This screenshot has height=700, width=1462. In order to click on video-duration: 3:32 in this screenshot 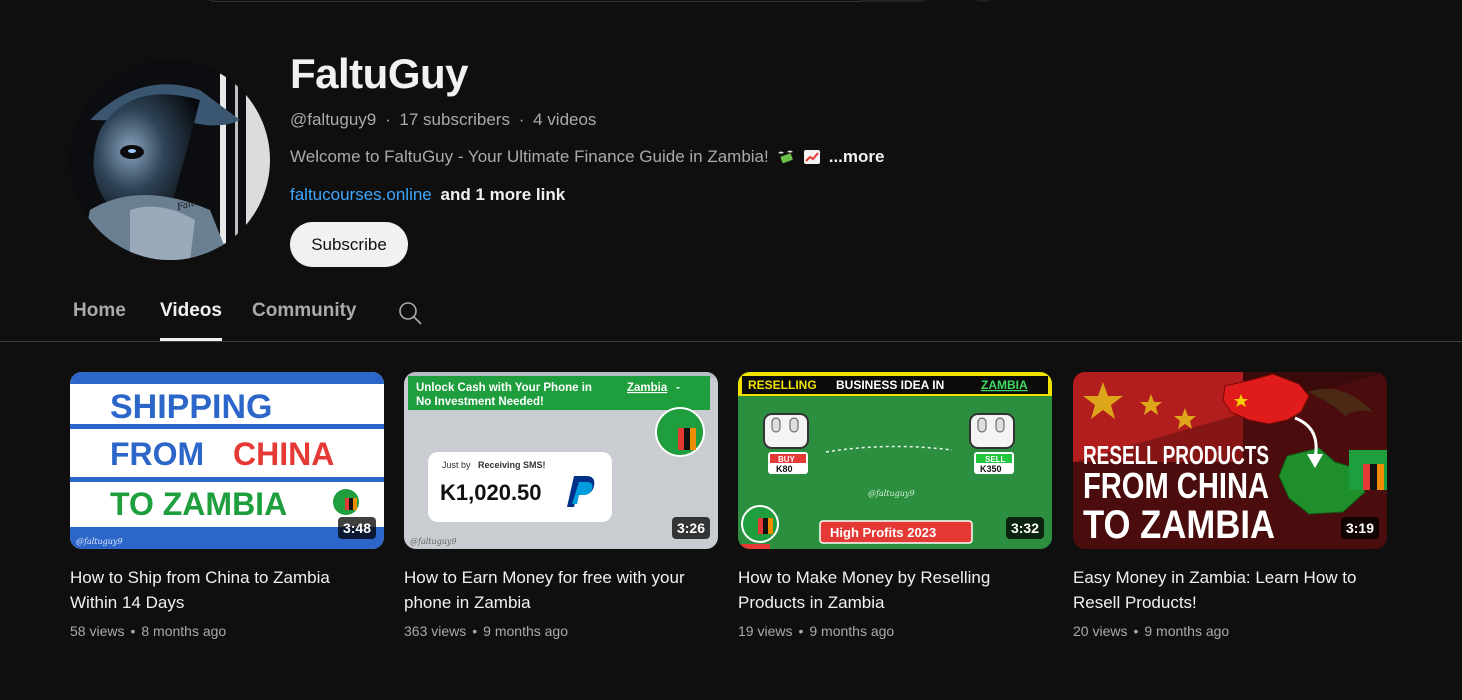, I will do `click(1024, 528)`.